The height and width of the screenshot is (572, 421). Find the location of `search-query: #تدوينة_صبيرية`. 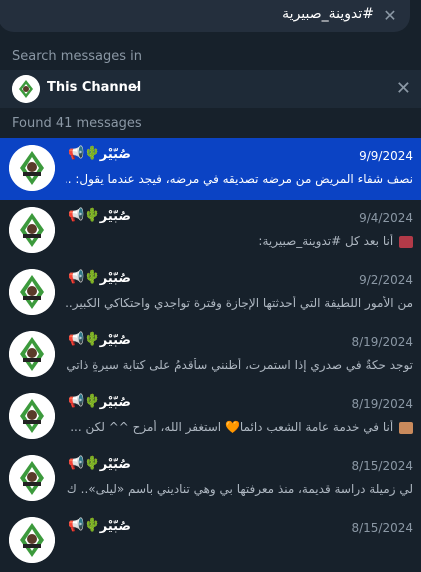

search-query: #تدوينة_صبيرية is located at coordinates (328, 14).